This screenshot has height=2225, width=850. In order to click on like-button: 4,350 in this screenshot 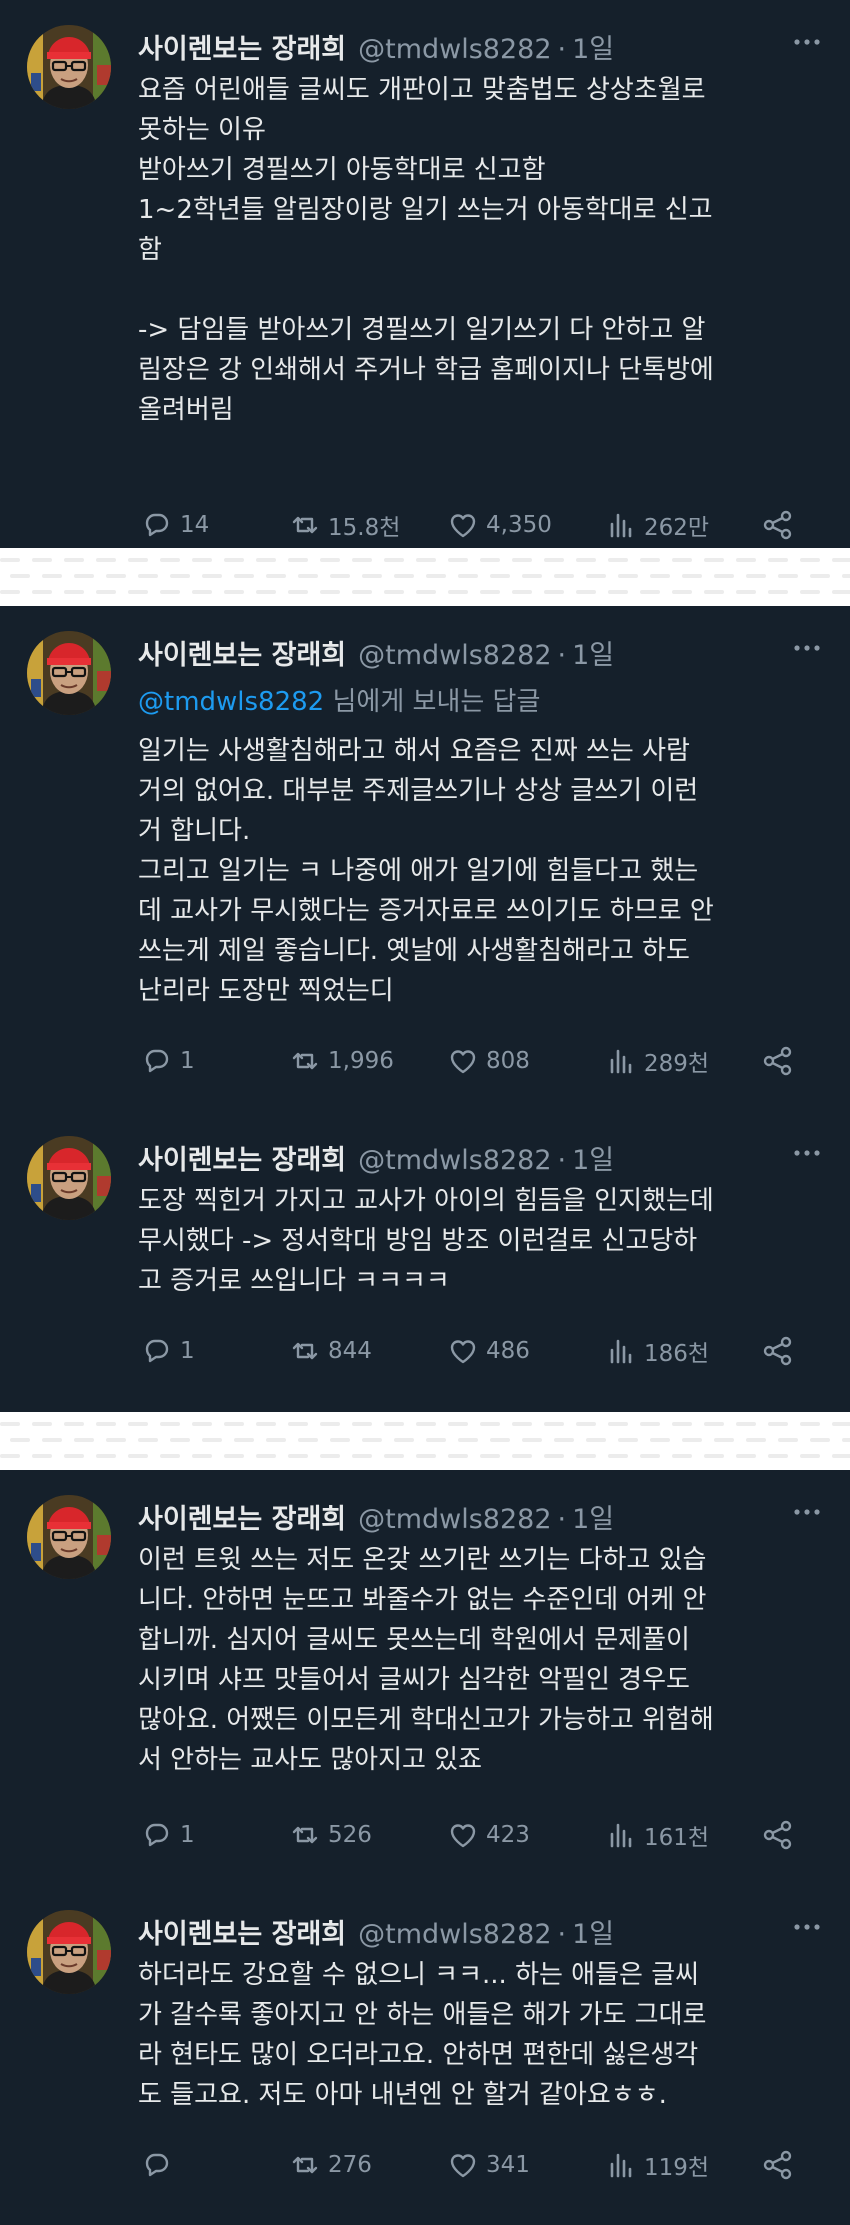, I will do `click(500, 525)`.